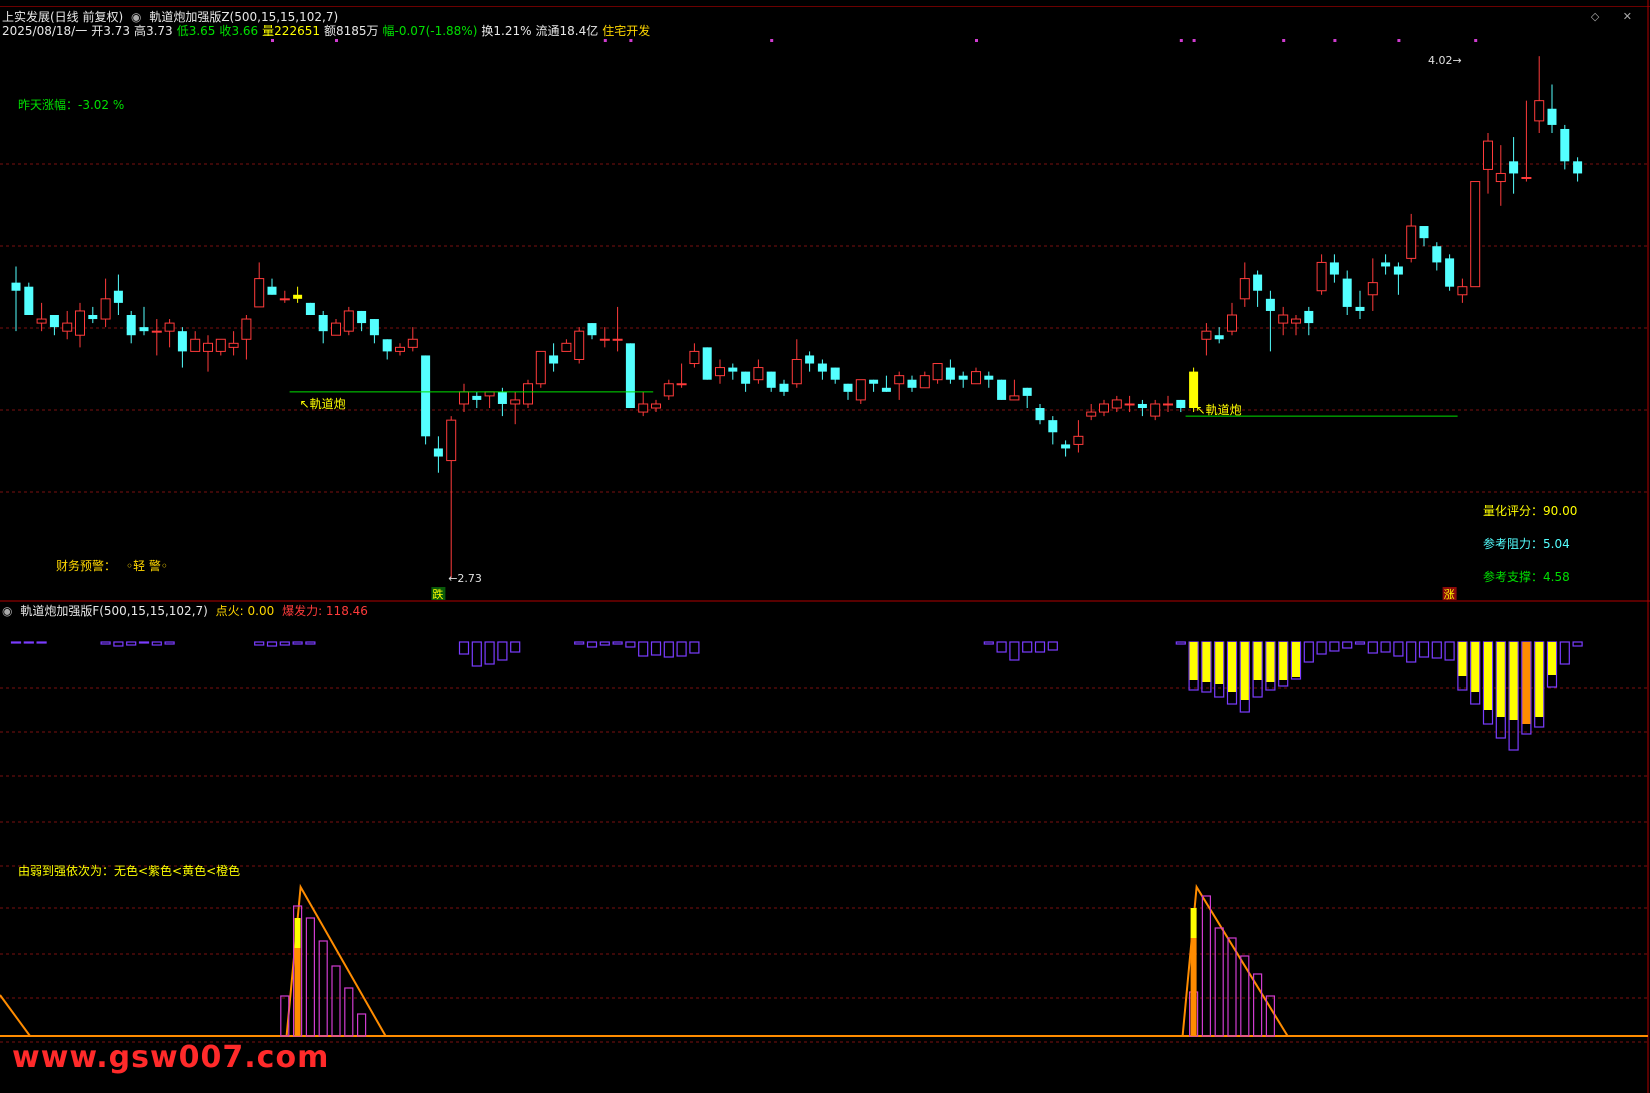  What do you see at coordinates (1449, 594) in the screenshot?
I see `bottom-tag: 涨` at bounding box center [1449, 594].